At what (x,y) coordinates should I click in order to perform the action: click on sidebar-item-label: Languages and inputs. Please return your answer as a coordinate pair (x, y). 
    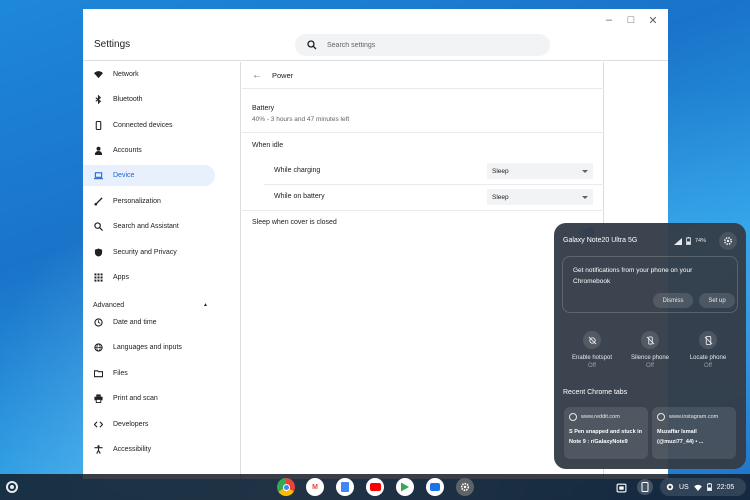
    Looking at the image, I should click on (147, 347).